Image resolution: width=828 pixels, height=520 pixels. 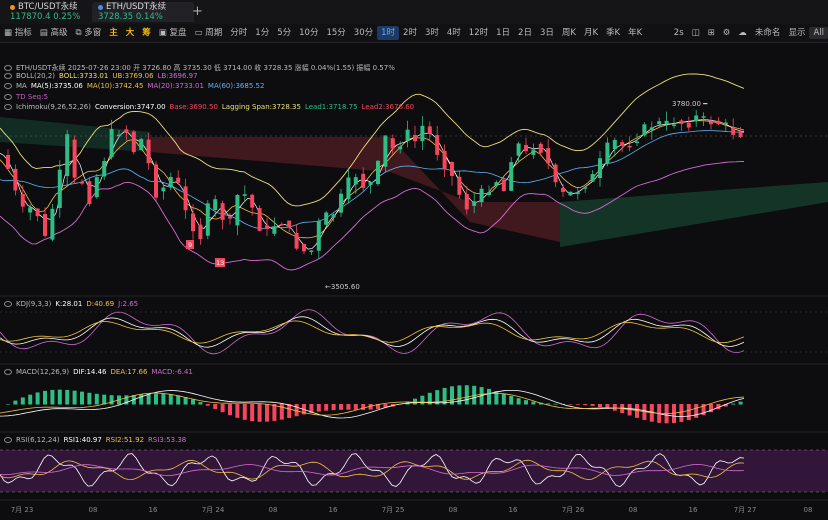 I want to click on x-axis-label: 08, so click(x=273, y=510).